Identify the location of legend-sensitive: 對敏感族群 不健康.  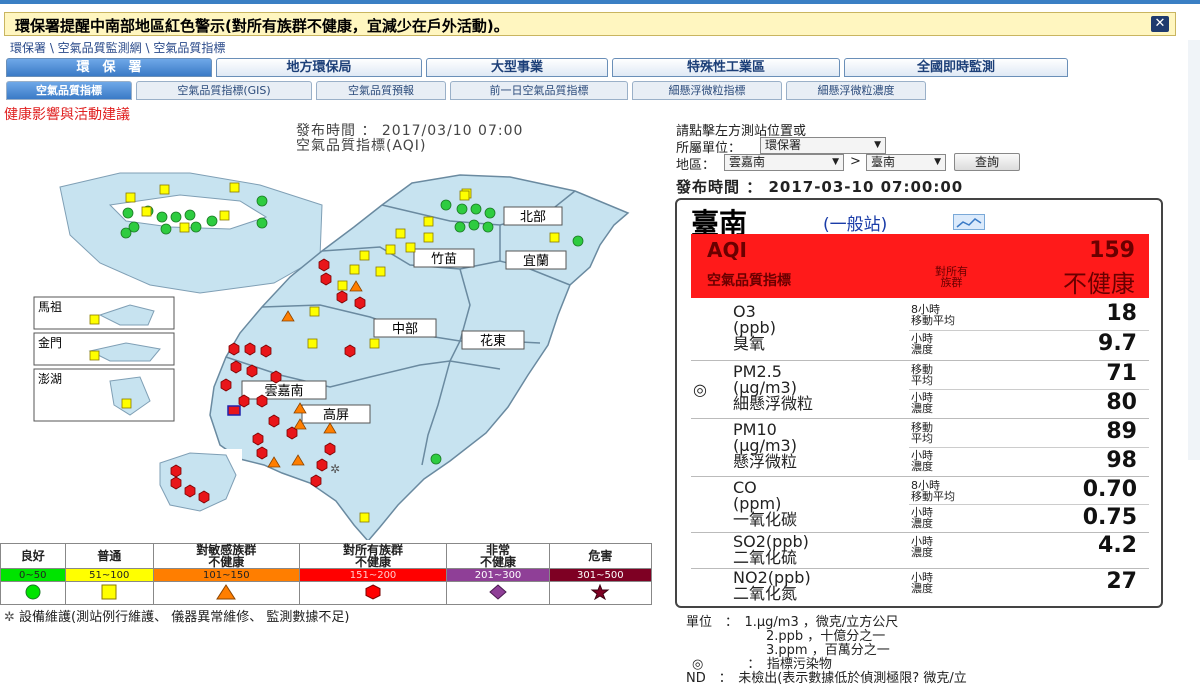
(226, 556).